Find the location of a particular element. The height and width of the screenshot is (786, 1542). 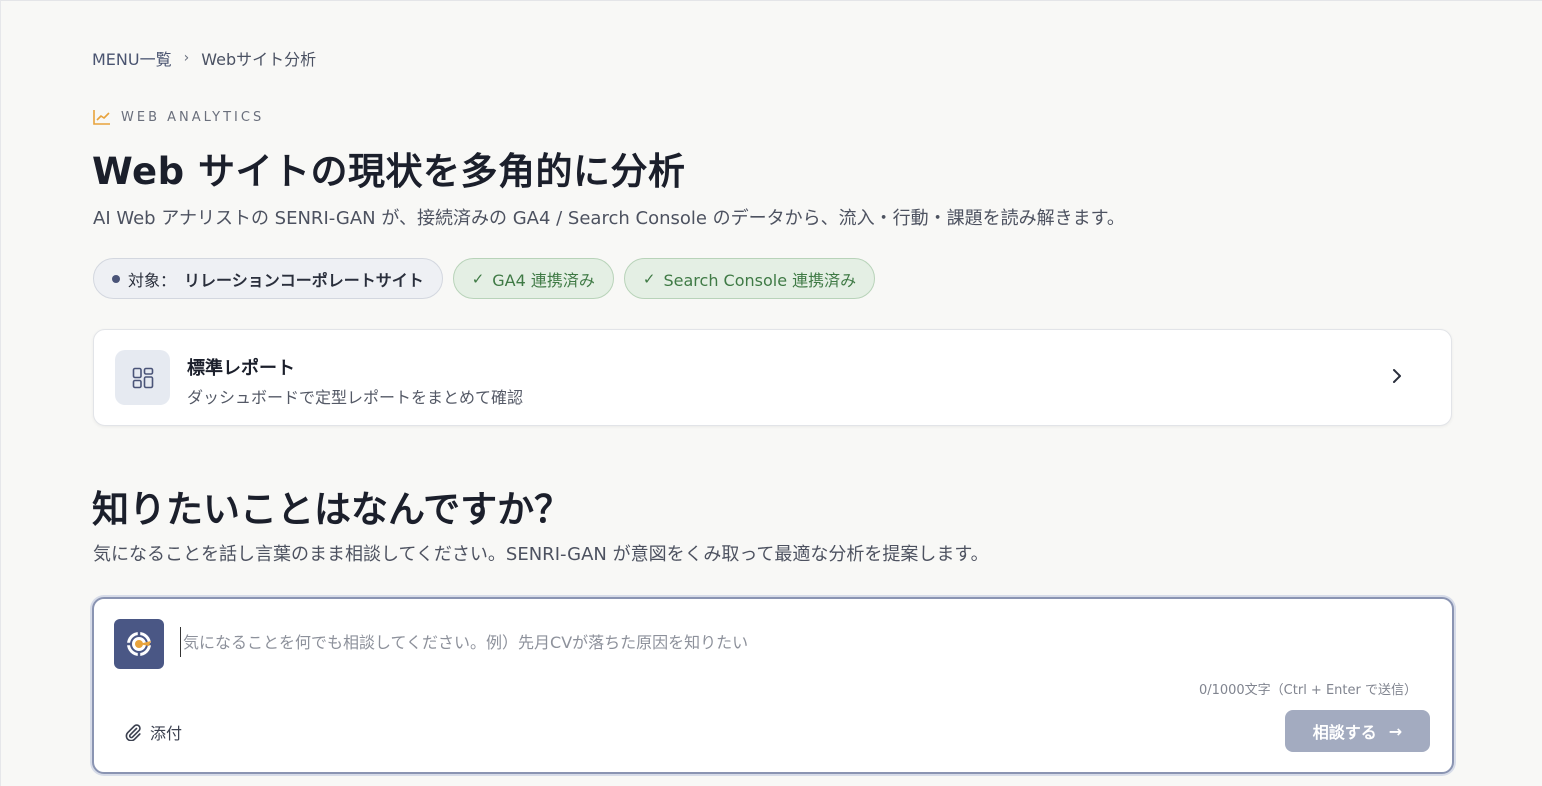

consult-send-button: 相談する → is located at coordinates (1357, 731).